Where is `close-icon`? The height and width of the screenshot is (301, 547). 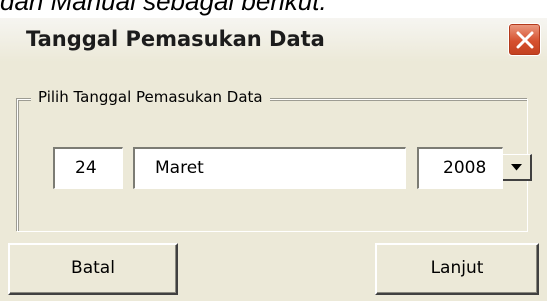 close-icon is located at coordinates (525, 40).